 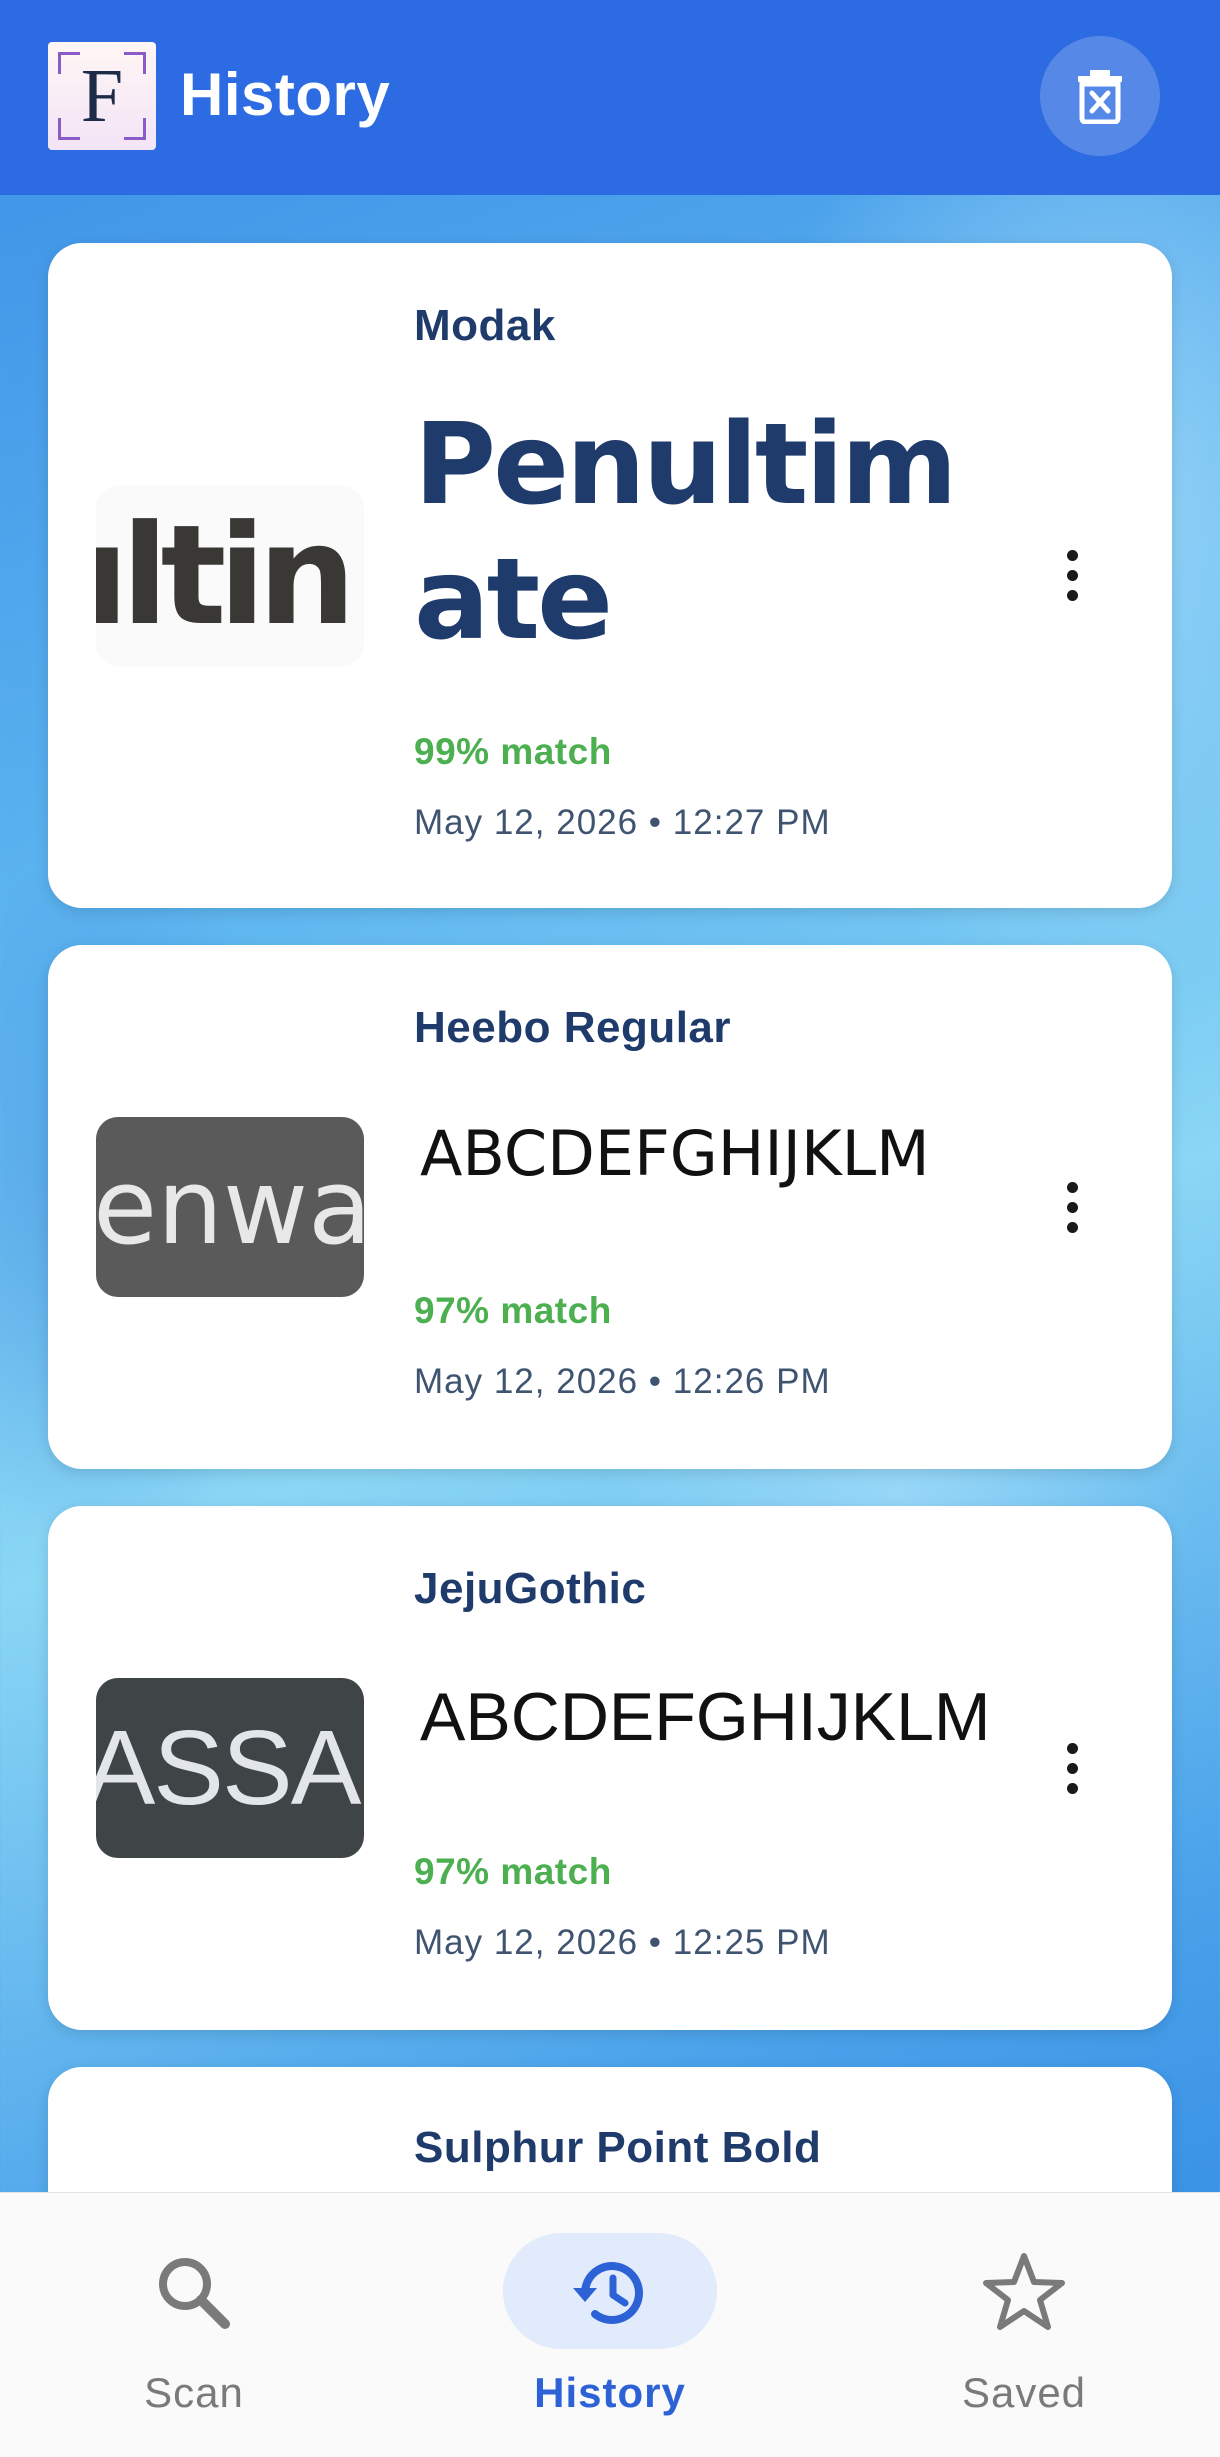 I want to click on nav-label: History, so click(x=610, y=2392).